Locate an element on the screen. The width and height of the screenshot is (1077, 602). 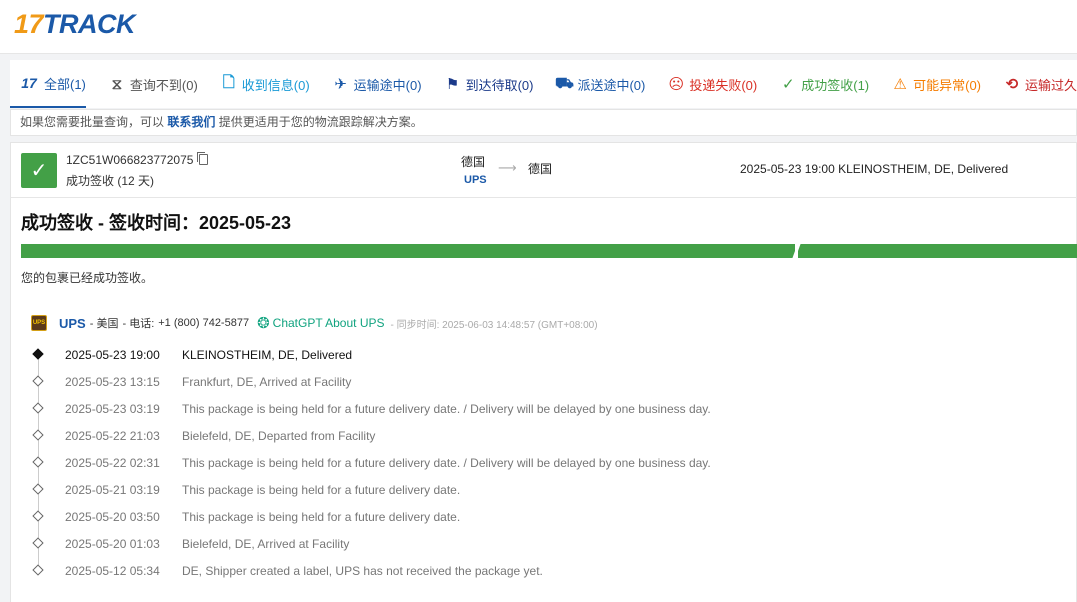
chatgpt-icon: ❂ is located at coordinates (263, 323).